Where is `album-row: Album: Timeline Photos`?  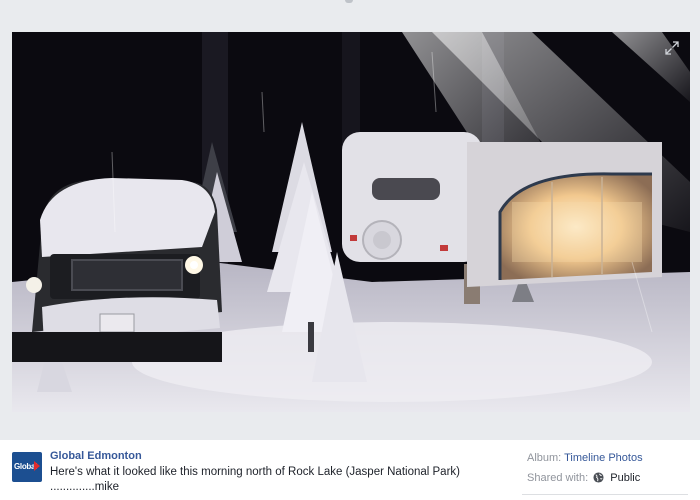
album-row: Album: Timeline Photos is located at coordinates (609, 460).